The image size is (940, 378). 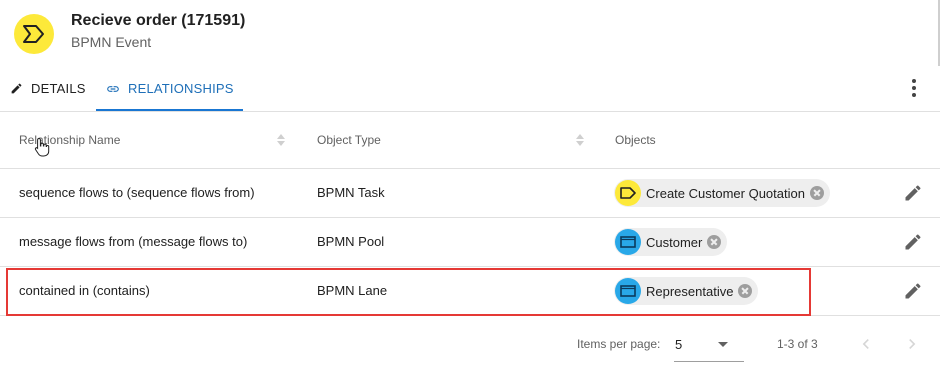 What do you see at coordinates (866, 344) in the screenshot?
I see `previous-page-icon` at bounding box center [866, 344].